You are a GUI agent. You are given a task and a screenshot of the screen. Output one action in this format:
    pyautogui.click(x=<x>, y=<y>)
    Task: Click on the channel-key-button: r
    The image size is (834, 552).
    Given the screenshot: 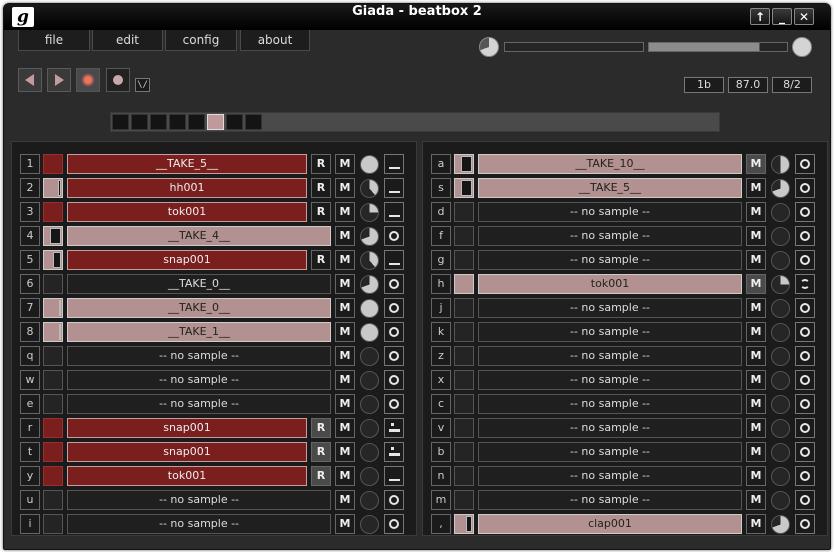 What is the action you would take?
    pyautogui.click(x=30, y=428)
    